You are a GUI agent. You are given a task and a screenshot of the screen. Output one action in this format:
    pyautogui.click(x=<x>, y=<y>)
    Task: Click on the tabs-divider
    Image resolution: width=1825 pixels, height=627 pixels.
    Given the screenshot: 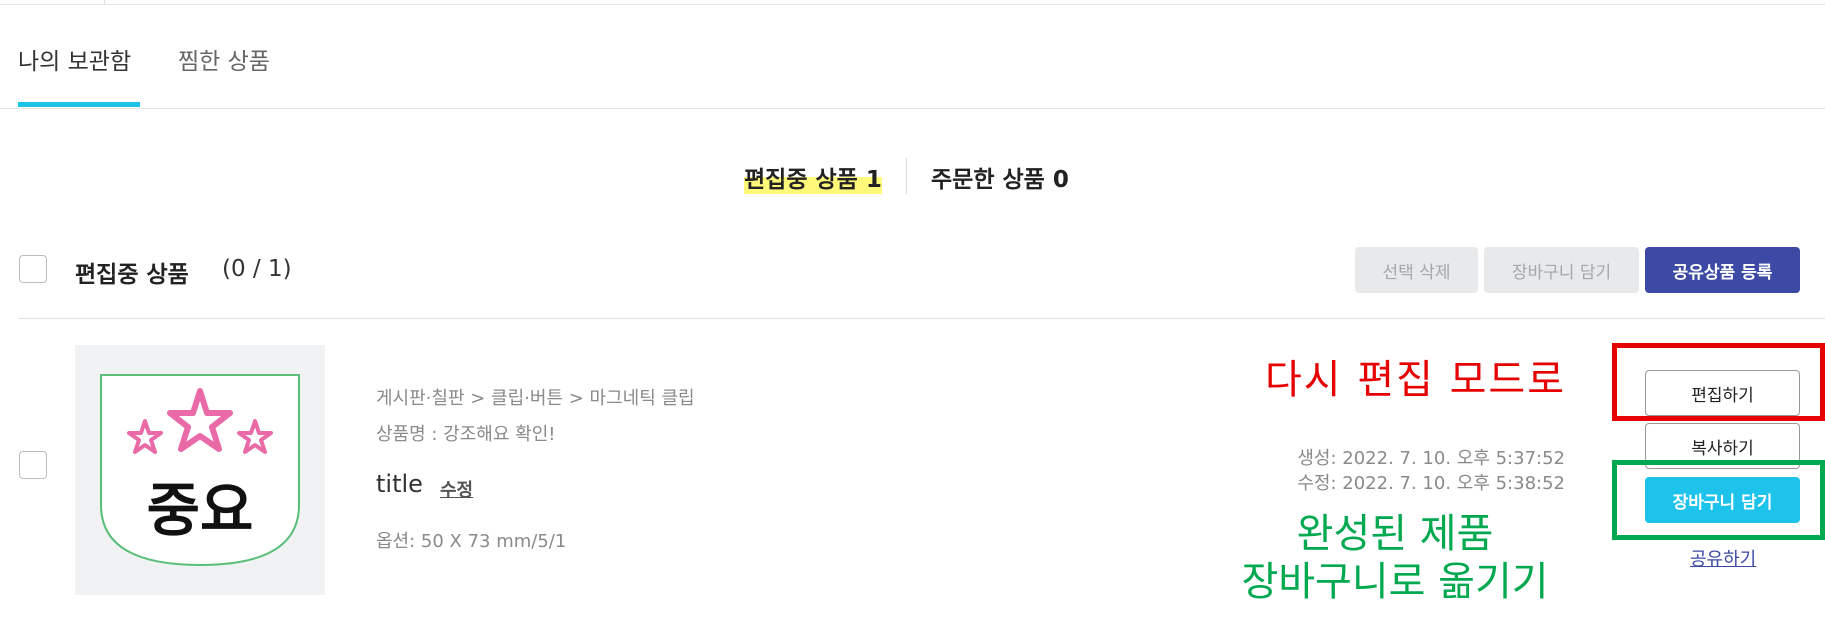 What is the action you would take?
    pyautogui.click(x=912, y=108)
    